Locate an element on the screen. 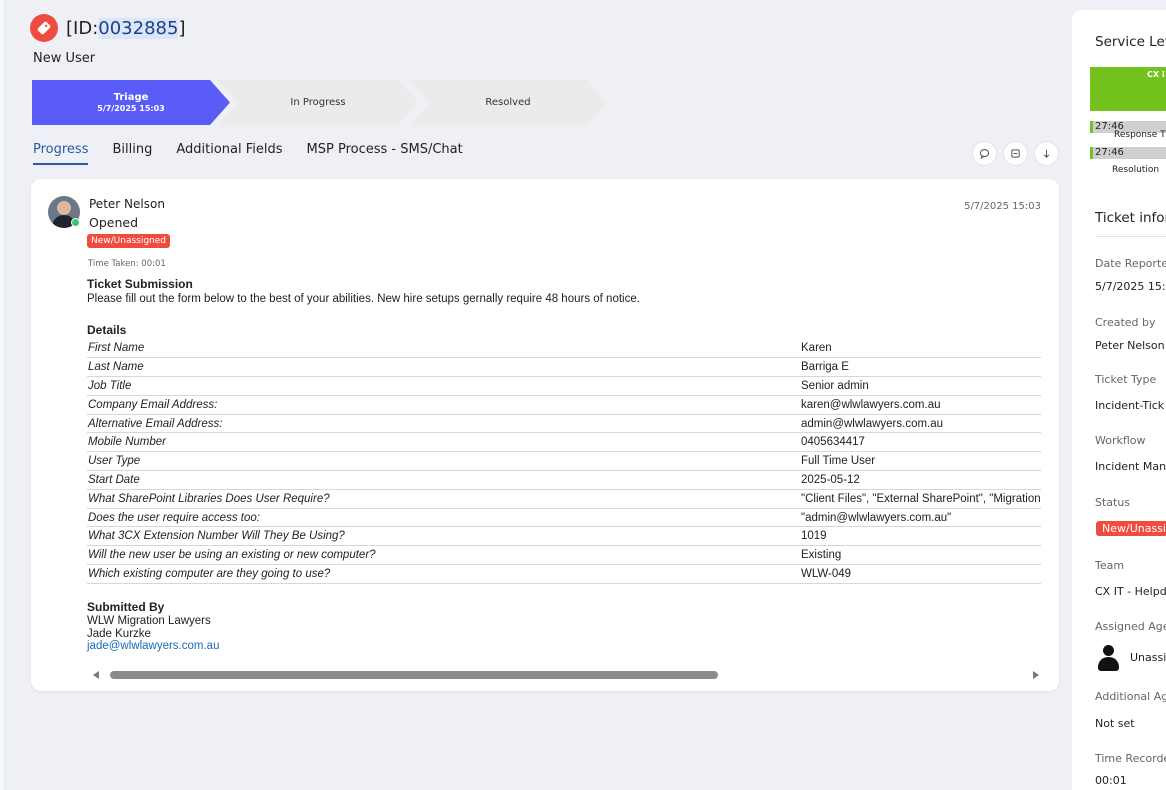 The width and height of the screenshot is (1166, 790). table-row: Start Date 2025-05-12 is located at coordinates (564, 480).